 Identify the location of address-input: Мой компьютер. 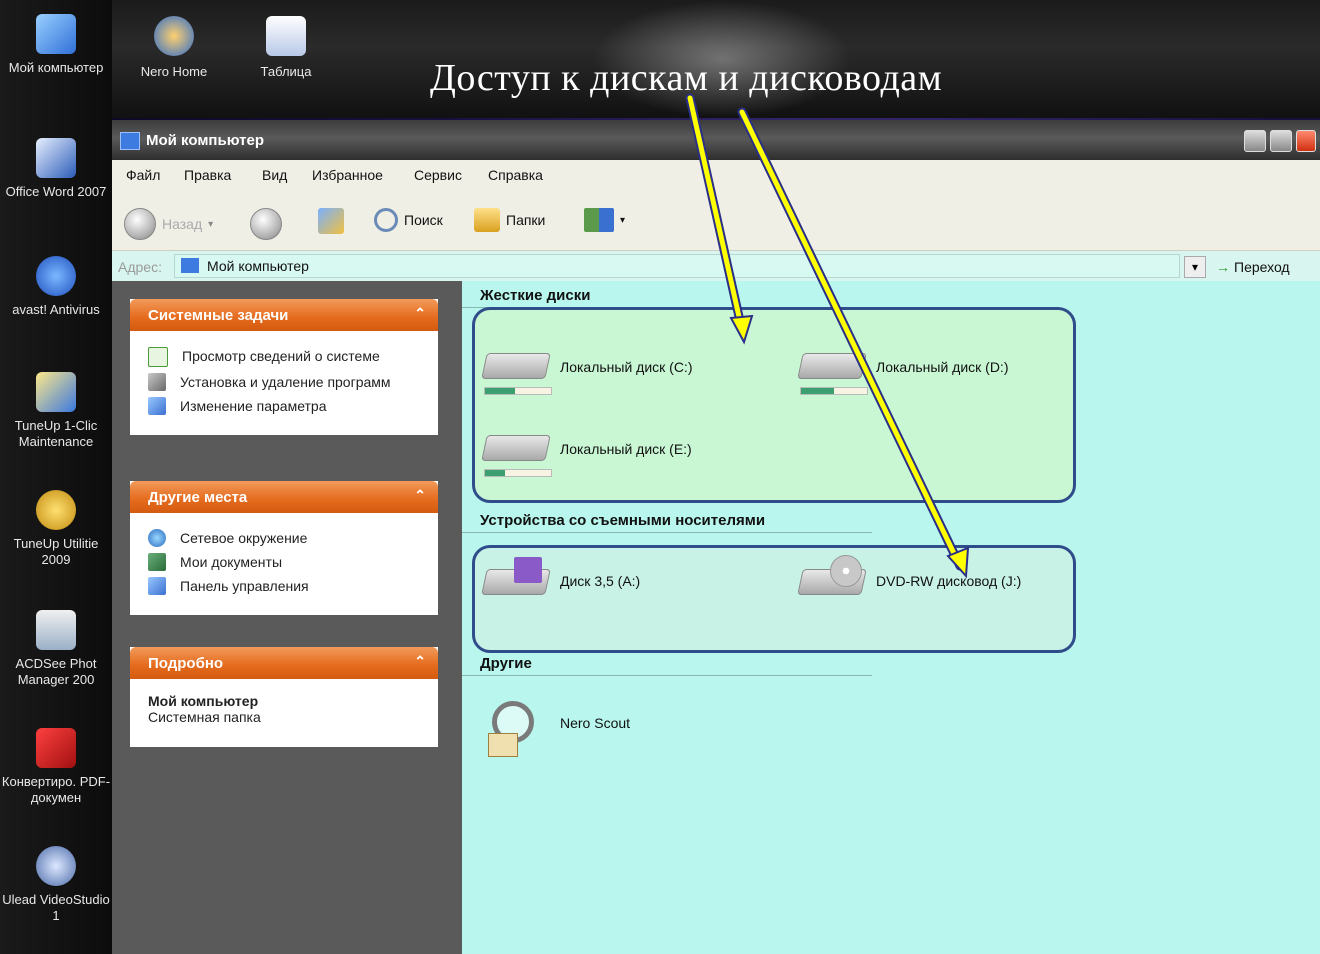
(677, 266).